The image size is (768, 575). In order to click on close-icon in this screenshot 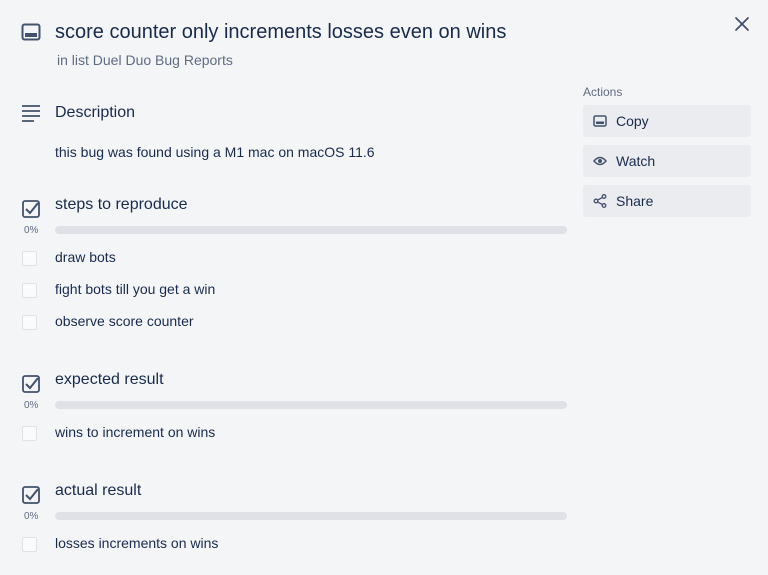, I will do `click(742, 24)`.